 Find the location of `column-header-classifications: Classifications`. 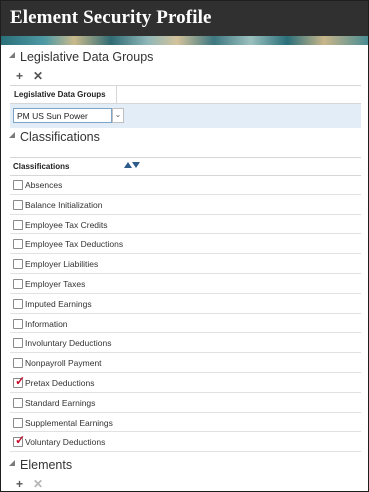

column-header-classifications: Classifications is located at coordinates (41, 166).